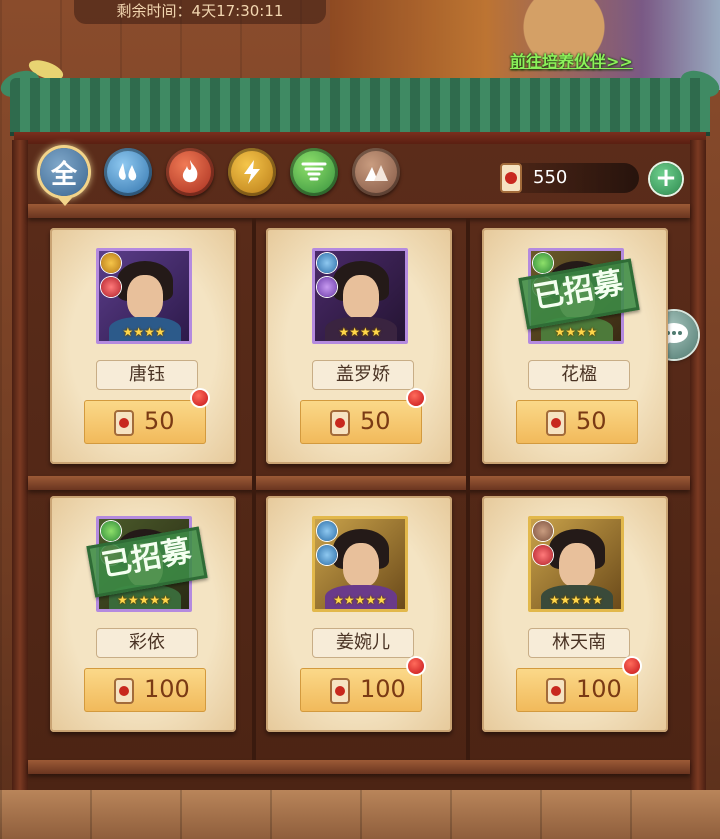 This screenshot has width=720, height=839. Describe the element at coordinates (147, 375) in the screenshot. I see `partner-name: 唐钰` at that location.